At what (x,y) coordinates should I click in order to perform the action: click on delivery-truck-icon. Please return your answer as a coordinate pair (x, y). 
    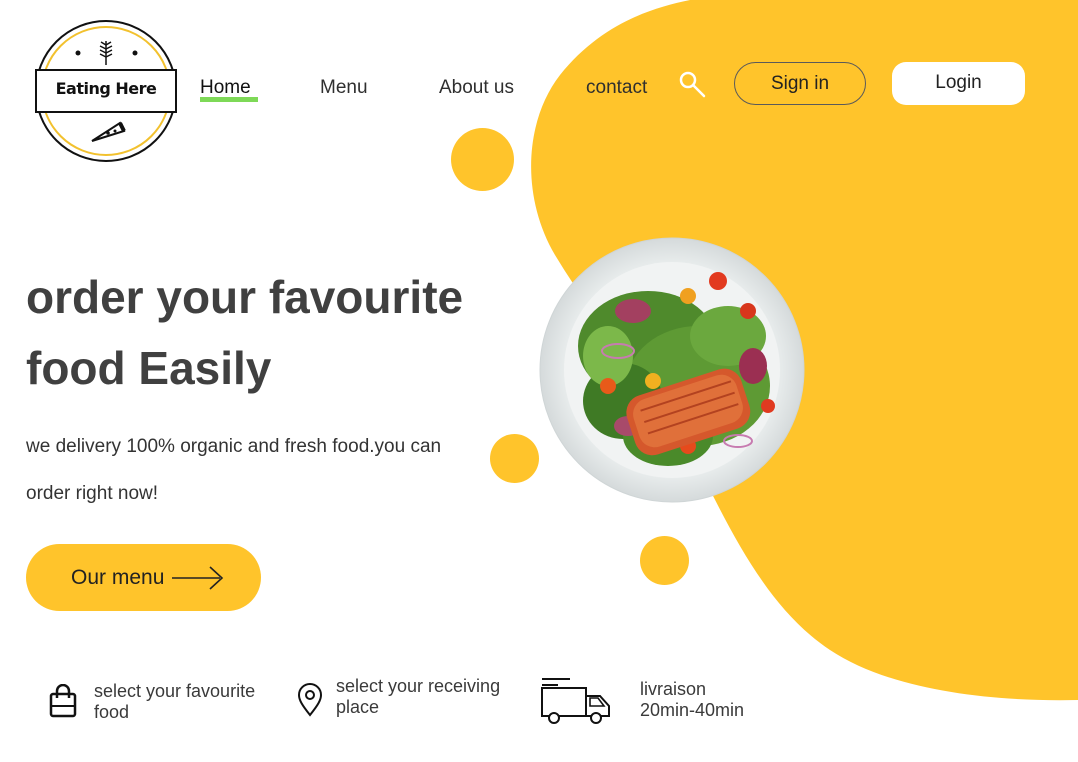
    Looking at the image, I should click on (575, 701).